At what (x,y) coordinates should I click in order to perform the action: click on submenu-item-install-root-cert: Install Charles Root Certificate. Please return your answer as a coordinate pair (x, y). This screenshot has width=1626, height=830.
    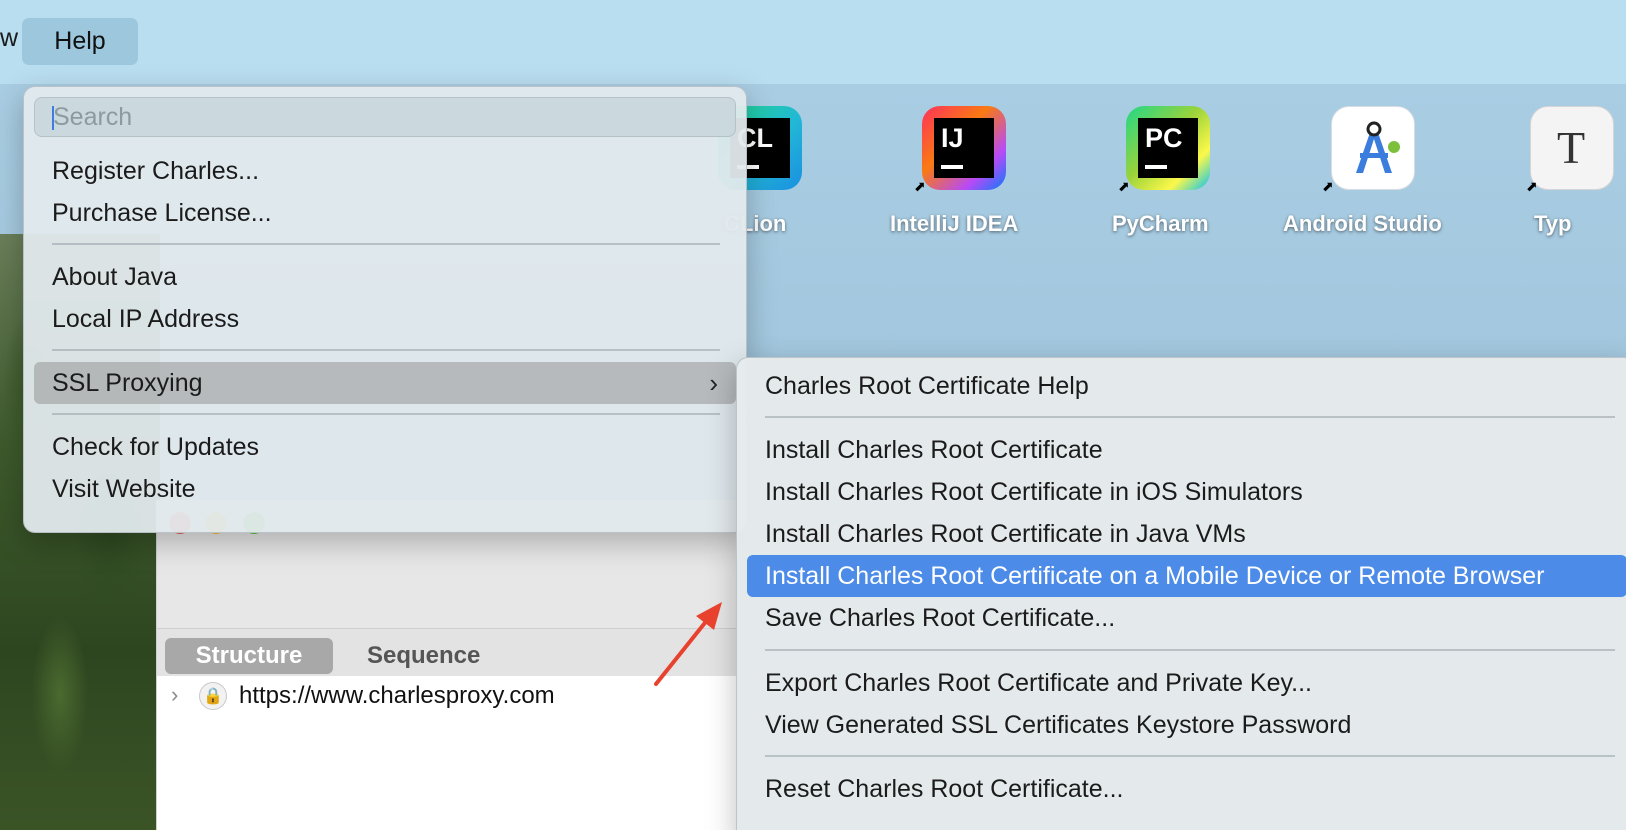
    Looking at the image, I should click on (1186, 450).